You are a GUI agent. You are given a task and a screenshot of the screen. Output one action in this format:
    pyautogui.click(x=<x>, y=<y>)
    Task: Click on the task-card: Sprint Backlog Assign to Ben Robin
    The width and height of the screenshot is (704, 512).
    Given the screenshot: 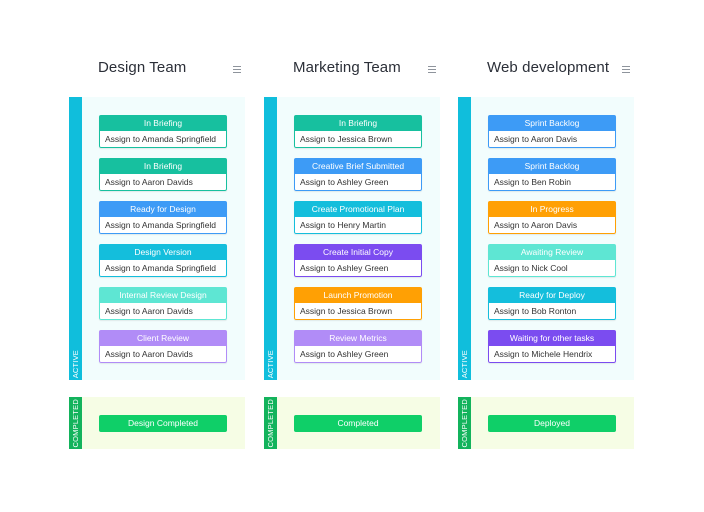 What is the action you would take?
    pyautogui.click(x=552, y=174)
    